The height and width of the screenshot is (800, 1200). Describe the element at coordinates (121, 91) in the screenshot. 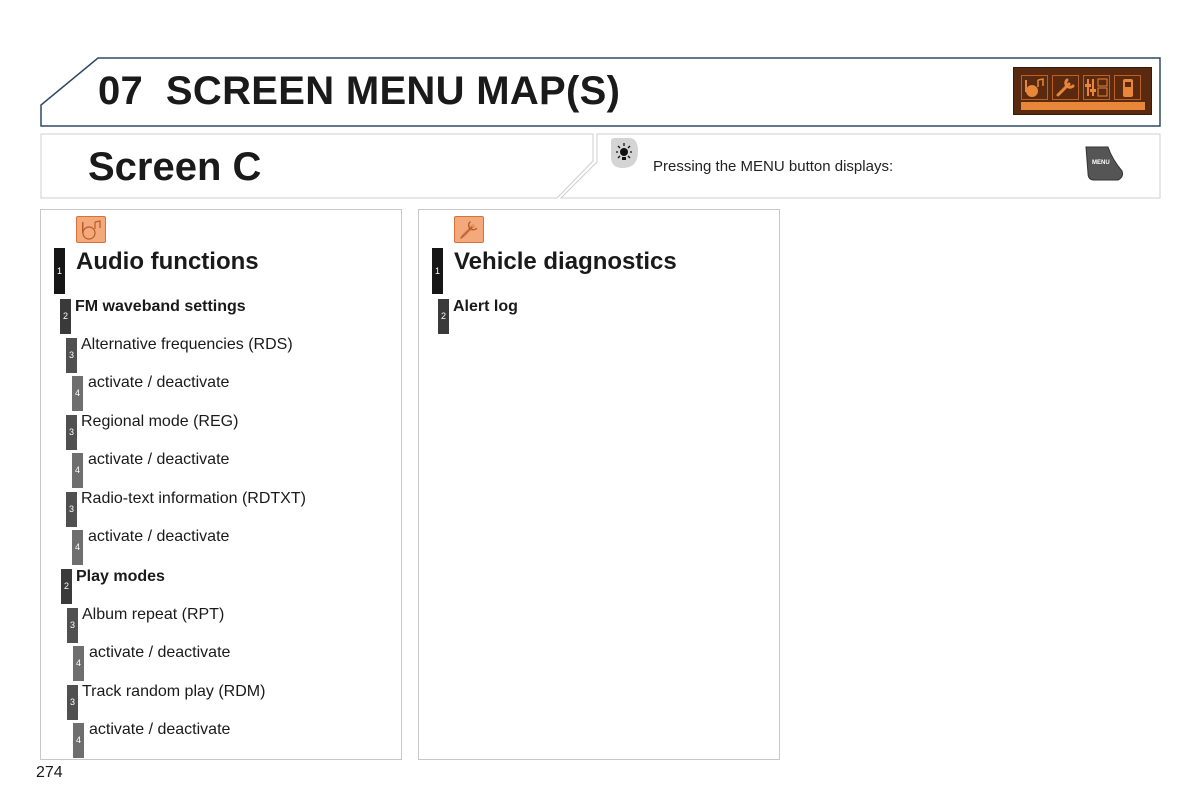

I see `chapter-number: 07` at that location.